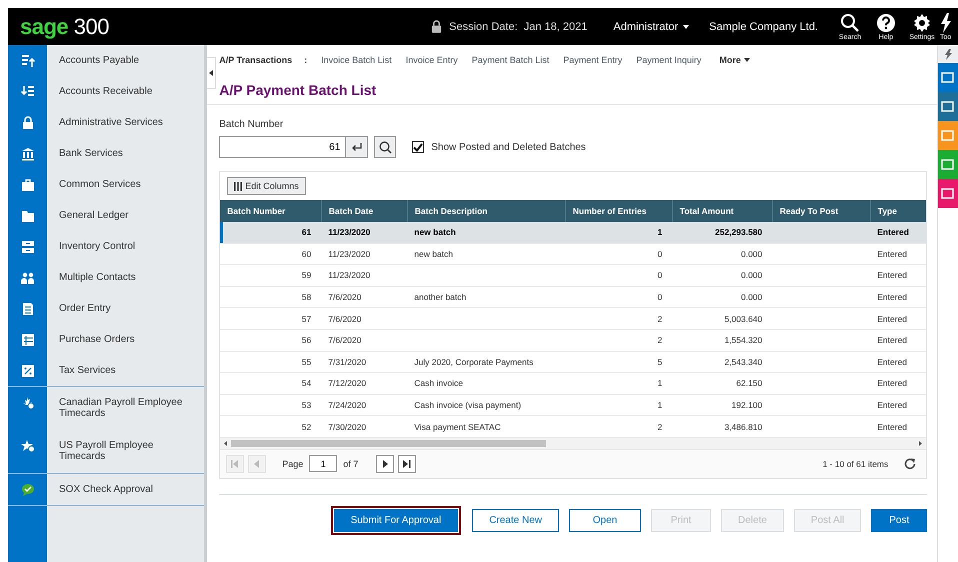 Image resolution: width=958 pixels, height=562 pixels. What do you see at coordinates (307, 253) in the screenshot?
I see `table-cell: 60` at bounding box center [307, 253].